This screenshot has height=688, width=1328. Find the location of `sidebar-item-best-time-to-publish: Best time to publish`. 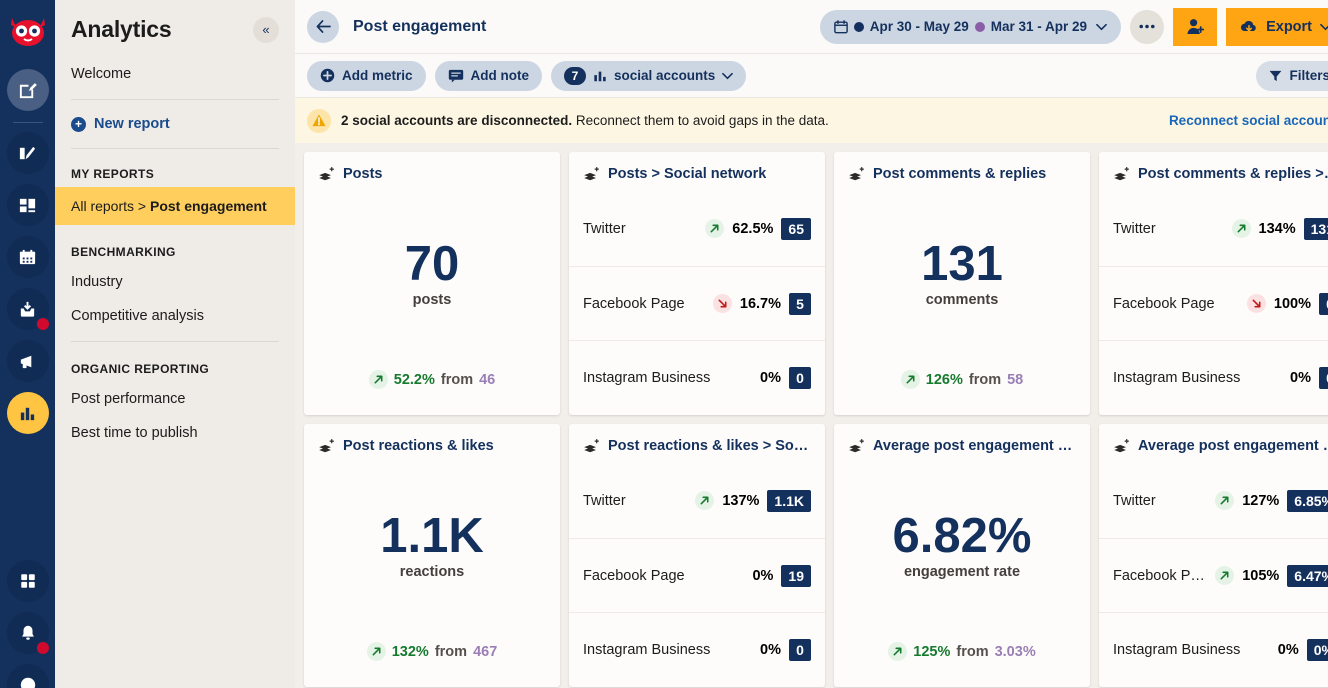

sidebar-item-best-time-to-publish: Best time to publish is located at coordinates (175, 433).